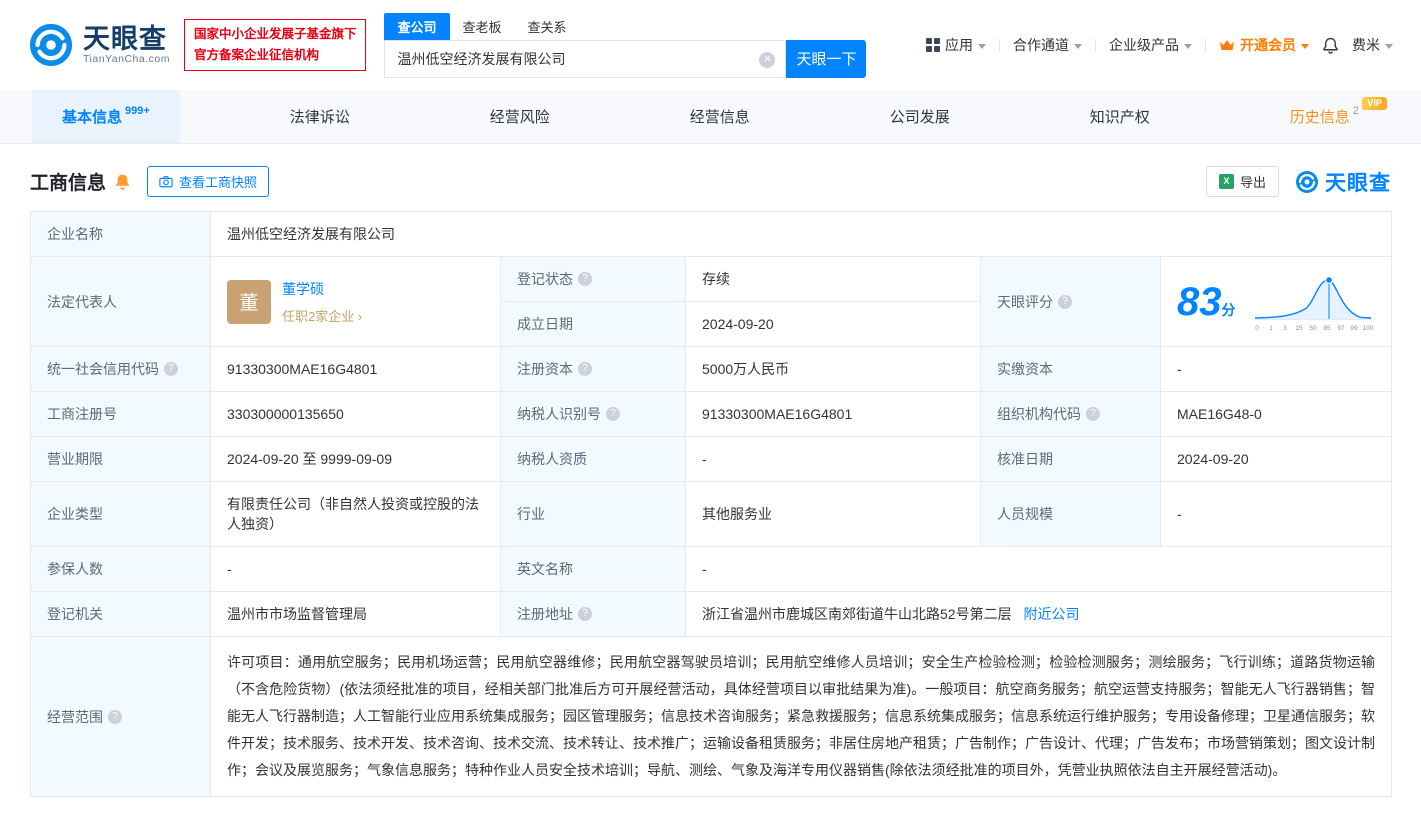 The width and height of the screenshot is (1421, 818). What do you see at coordinates (711, 234) in the screenshot?
I see `table-row: 企业名称 温州低空经济发展有限公司` at bounding box center [711, 234].